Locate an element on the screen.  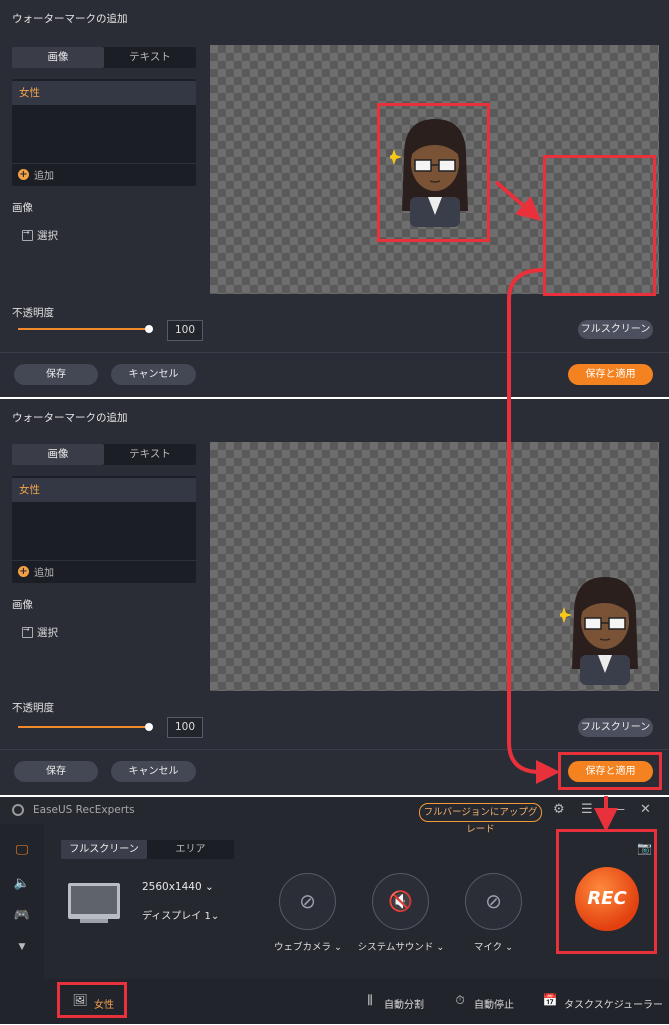
audio-record-icon: 🔈 is located at coordinates (22, 884).